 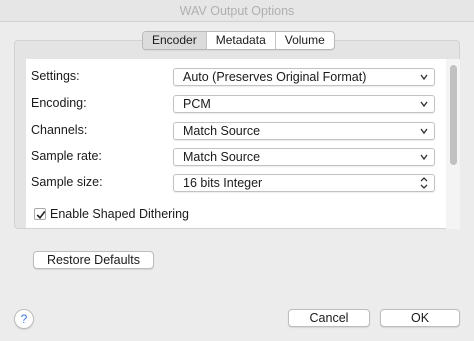 I want to click on help-icon: ?, so click(x=24, y=319).